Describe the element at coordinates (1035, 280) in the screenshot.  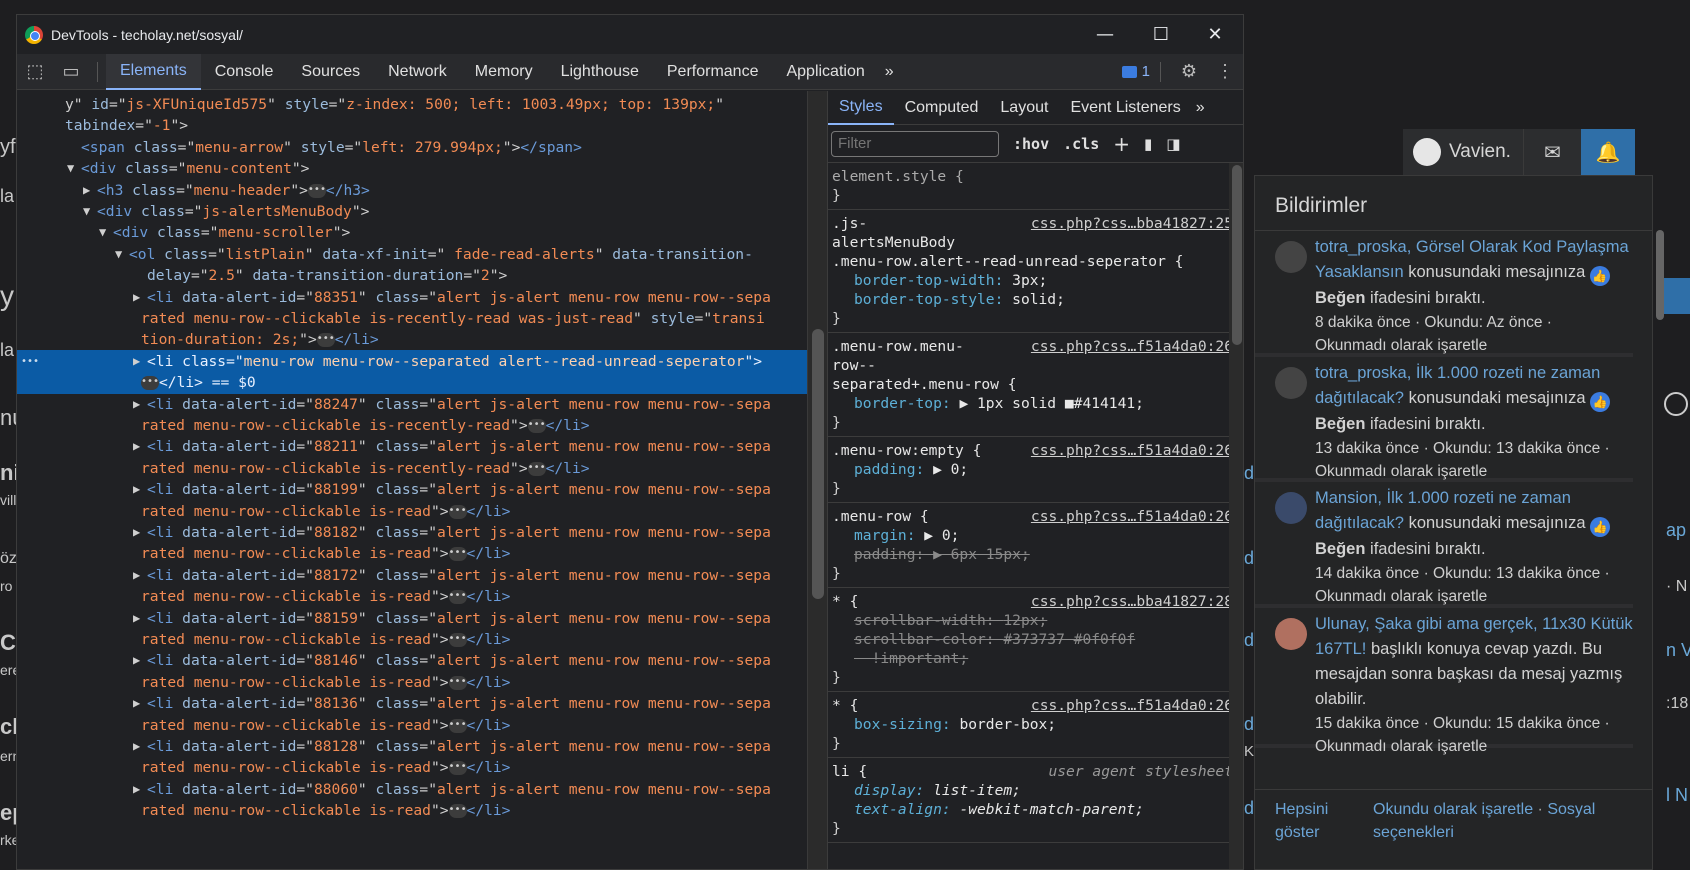
I see `css-declaration: border-top-width: 3px;` at that location.